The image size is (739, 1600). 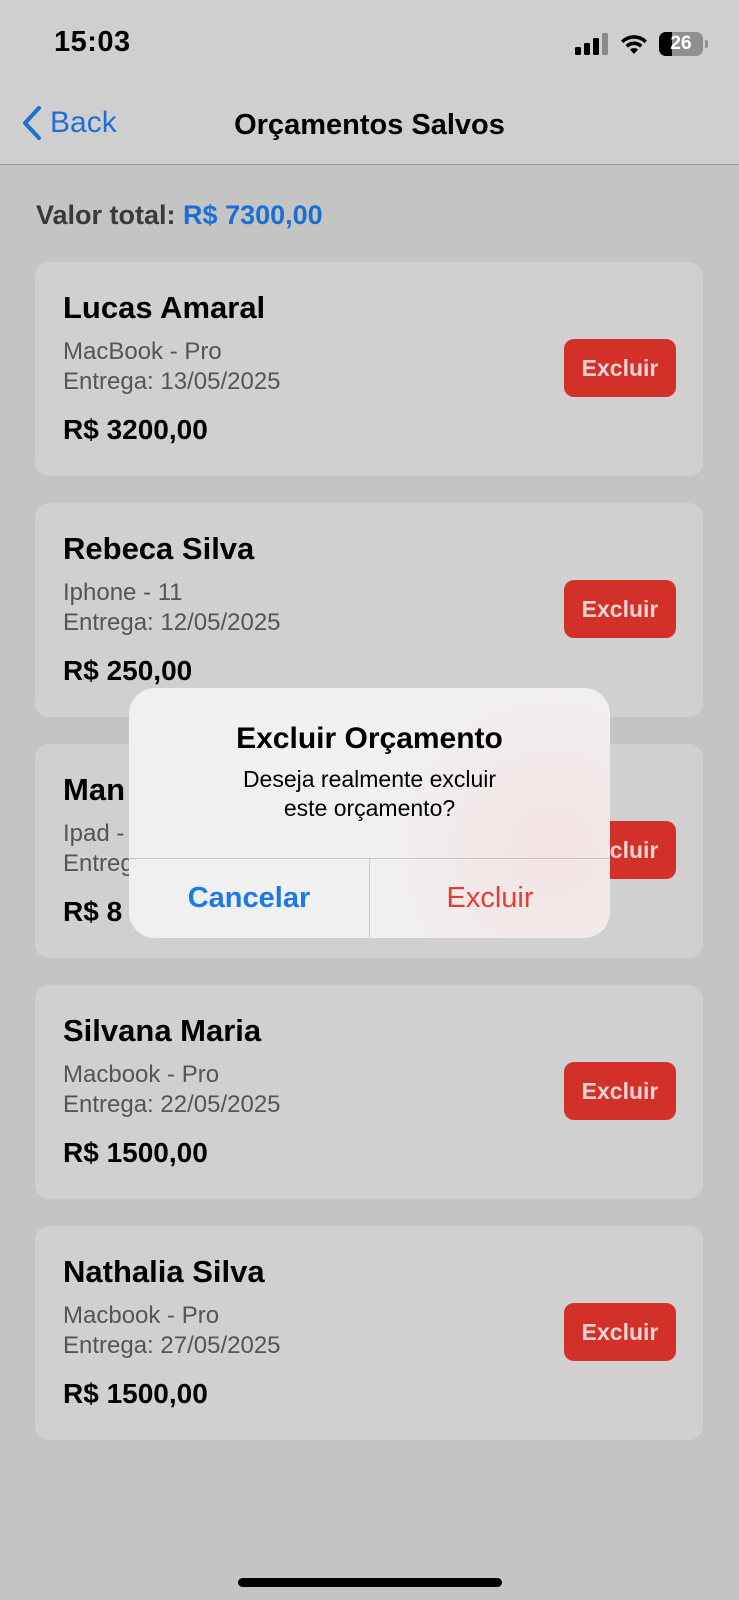 What do you see at coordinates (369, 45) in the screenshot?
I see `status-bar: 15:03 26` at bounding box center [369, 45].